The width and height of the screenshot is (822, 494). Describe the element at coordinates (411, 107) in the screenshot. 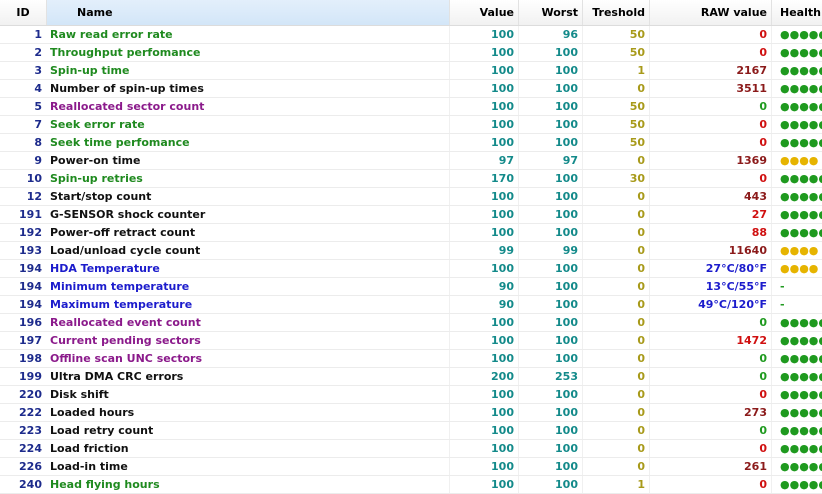

I see `table-row: 5Reallocated sector count100100500●●●●●` at that location.